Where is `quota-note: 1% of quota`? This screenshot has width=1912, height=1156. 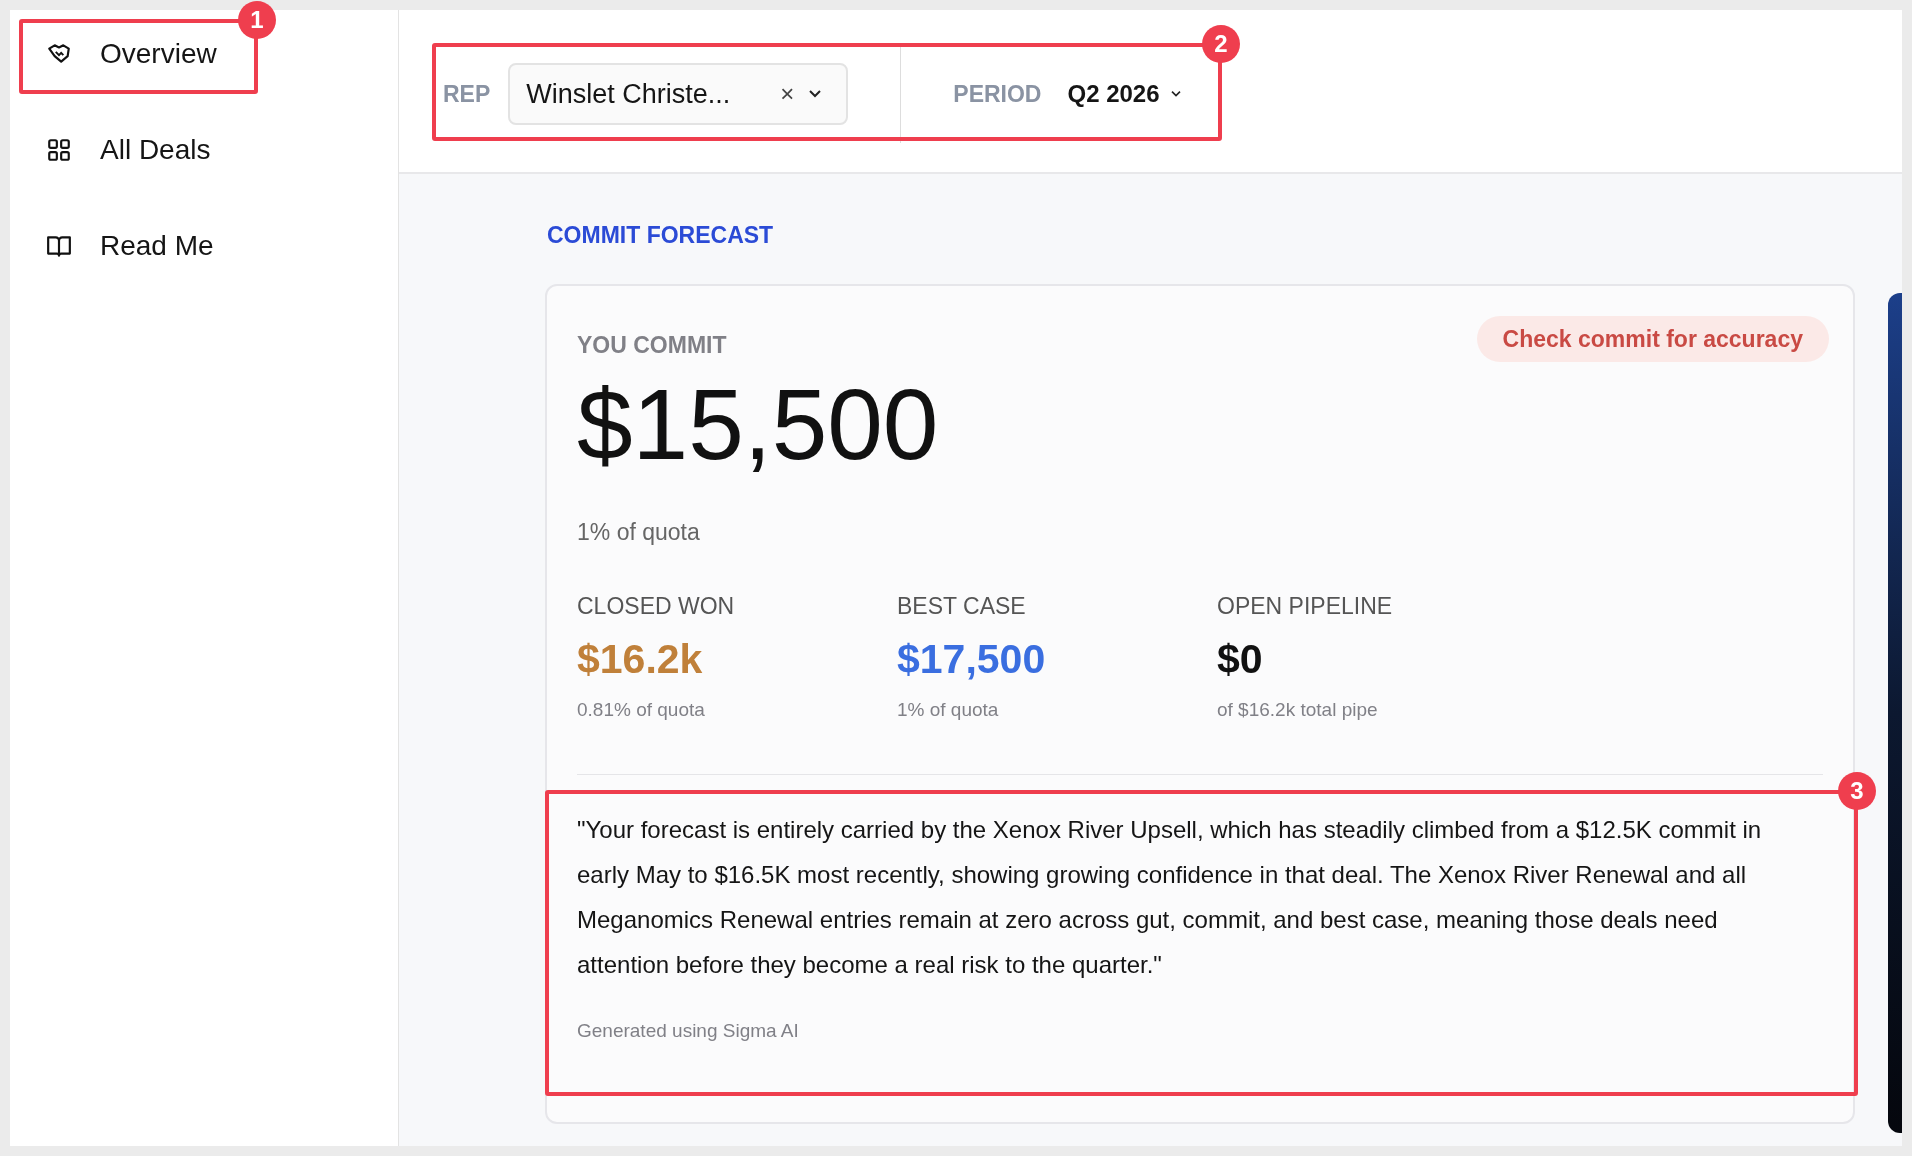 quota-note: 1% of quota is located at coordinates (639, 532).